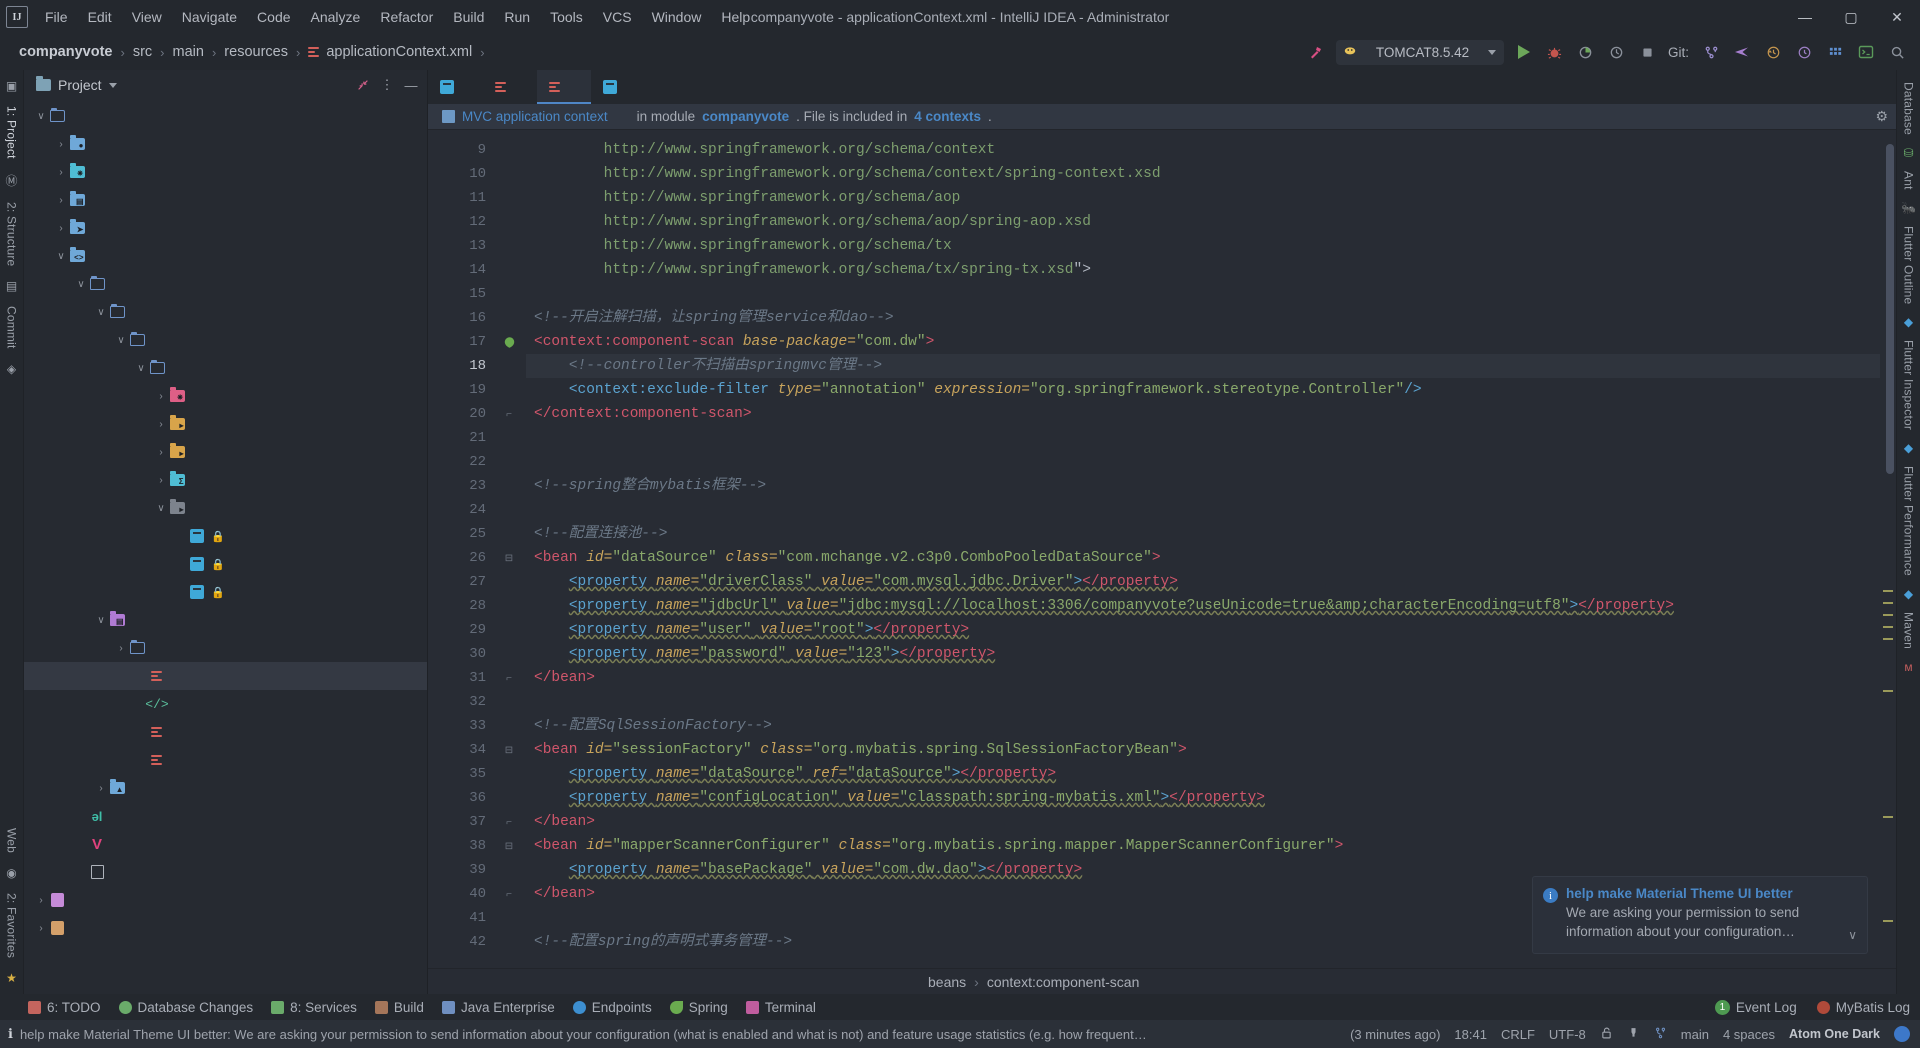 This screenshot has height=1048, width=1920. Describe the element at coordinates (225, 480) in the screenshot. I see `tree-node-service: › Σ` at that location.